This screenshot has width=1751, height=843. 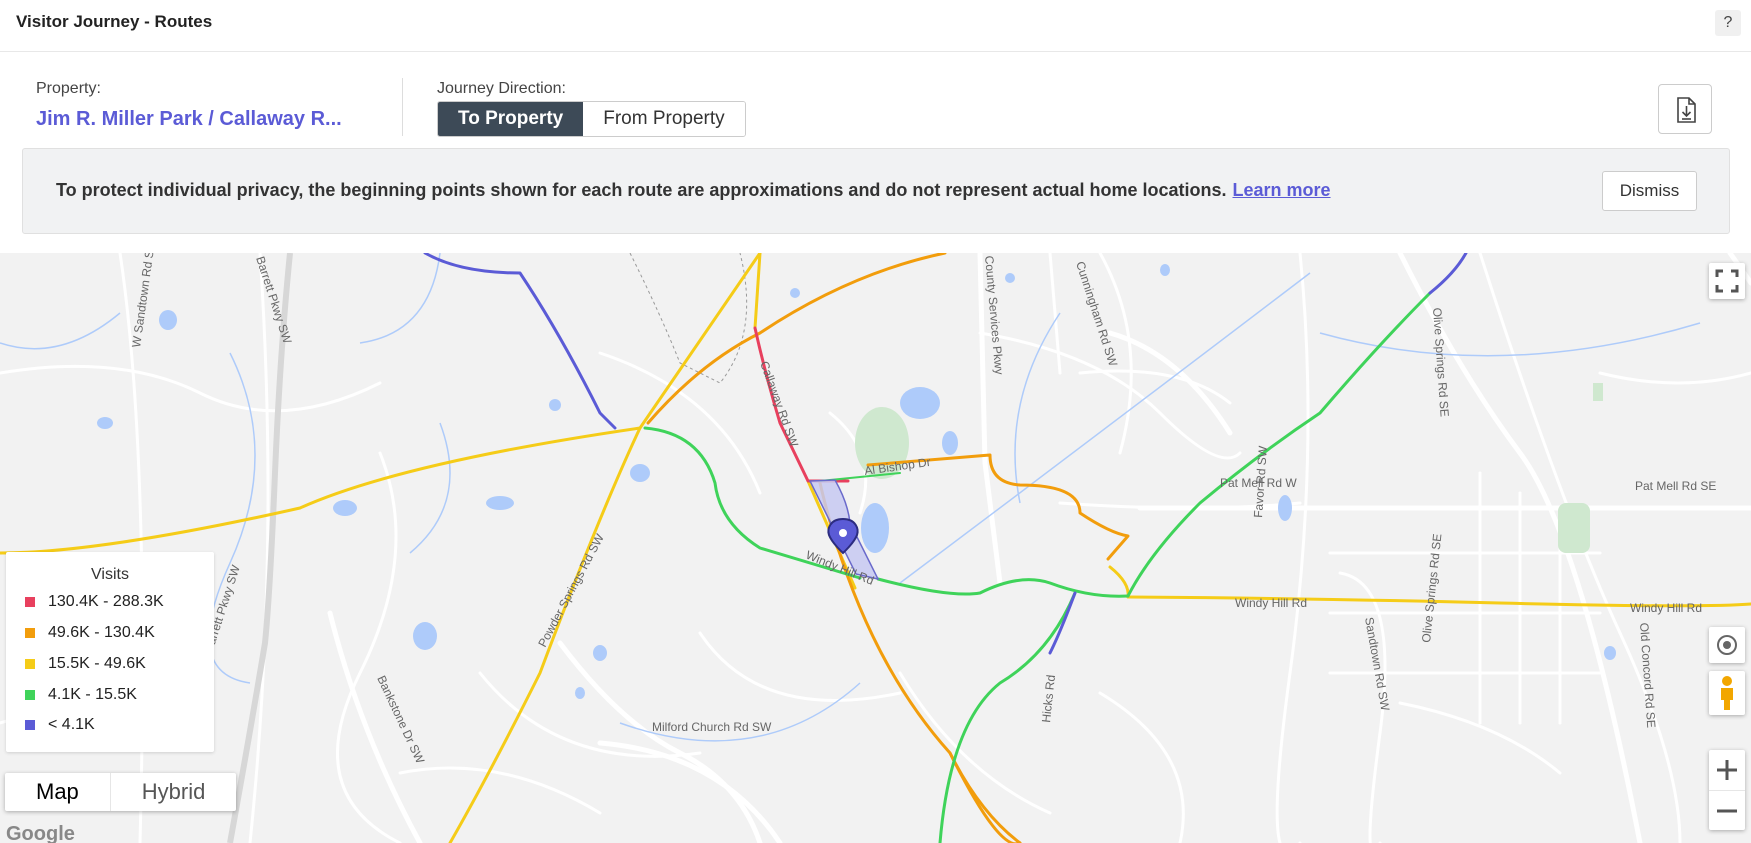 What do you see at coordinates (110, 574) in the screenshot?
I see `legend-title: Visits` at bounding box center [110, 574].